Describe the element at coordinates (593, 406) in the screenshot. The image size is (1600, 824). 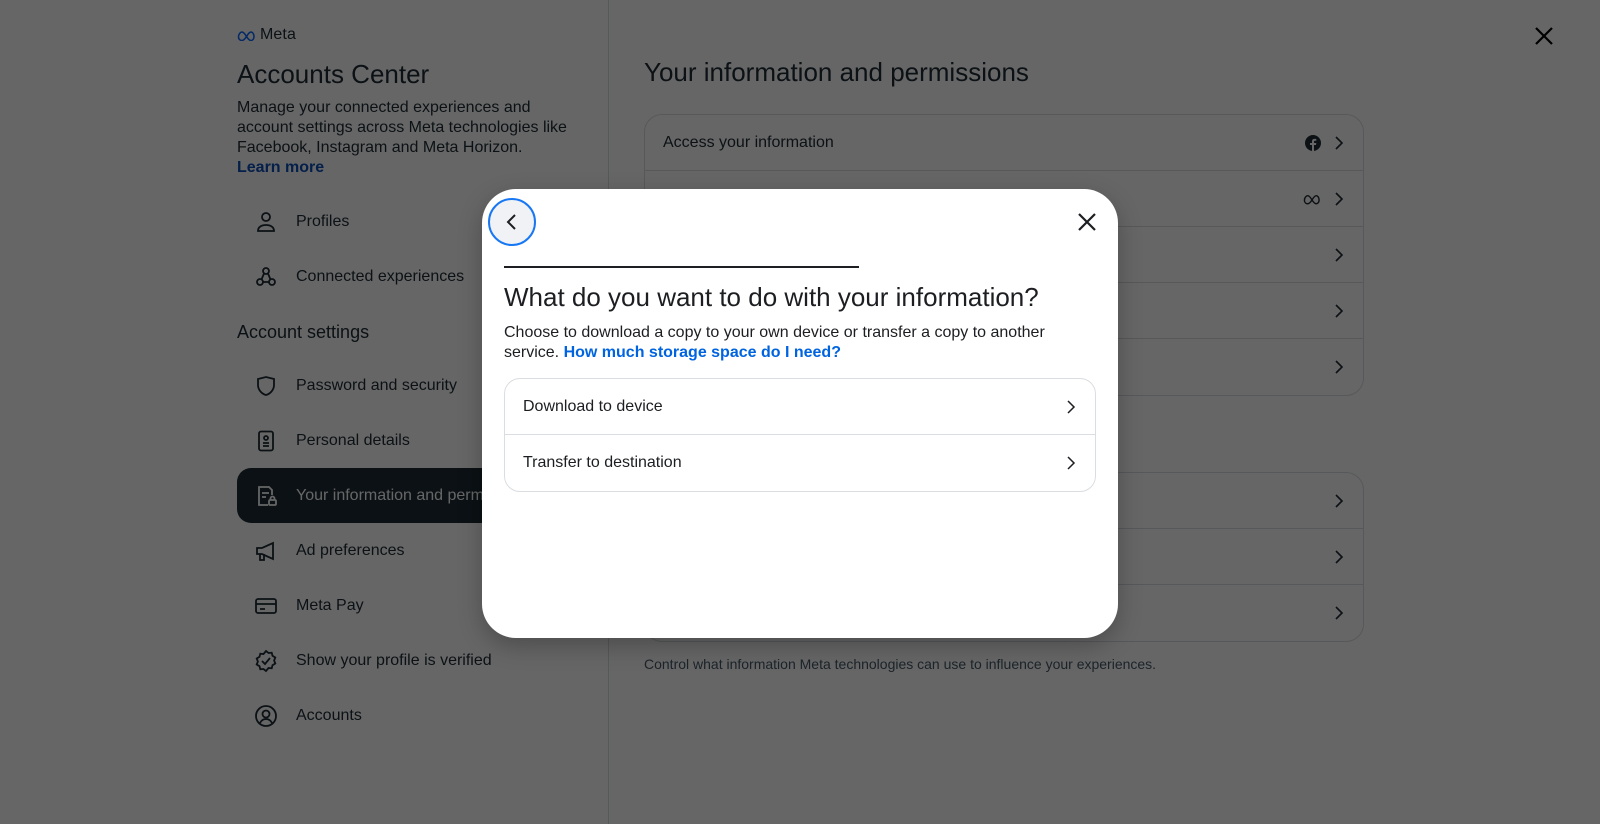
I see `option-label: Download to device` at that location.